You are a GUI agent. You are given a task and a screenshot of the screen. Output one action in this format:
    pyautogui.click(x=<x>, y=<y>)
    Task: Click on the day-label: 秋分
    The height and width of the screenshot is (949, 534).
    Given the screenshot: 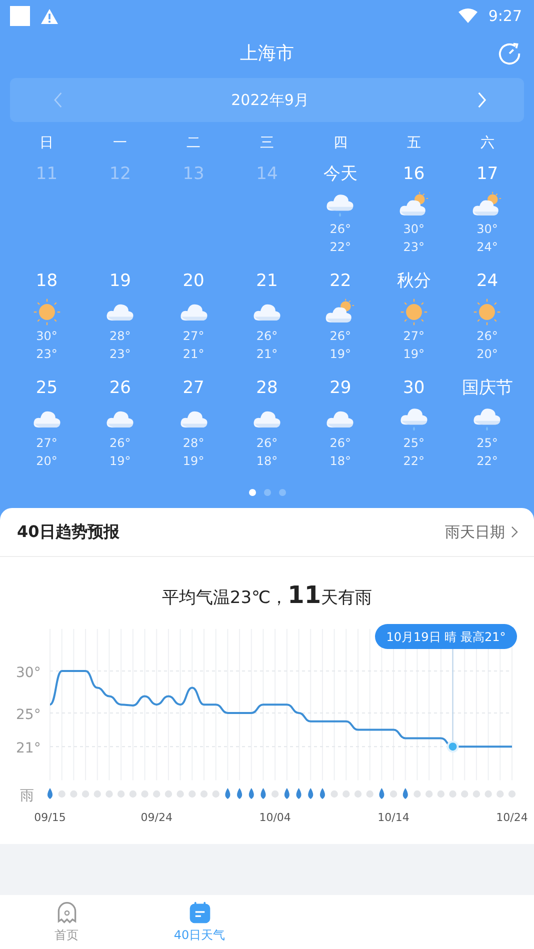 What is the action you would take?
    pyautogui.click(x=413, y=281)
    